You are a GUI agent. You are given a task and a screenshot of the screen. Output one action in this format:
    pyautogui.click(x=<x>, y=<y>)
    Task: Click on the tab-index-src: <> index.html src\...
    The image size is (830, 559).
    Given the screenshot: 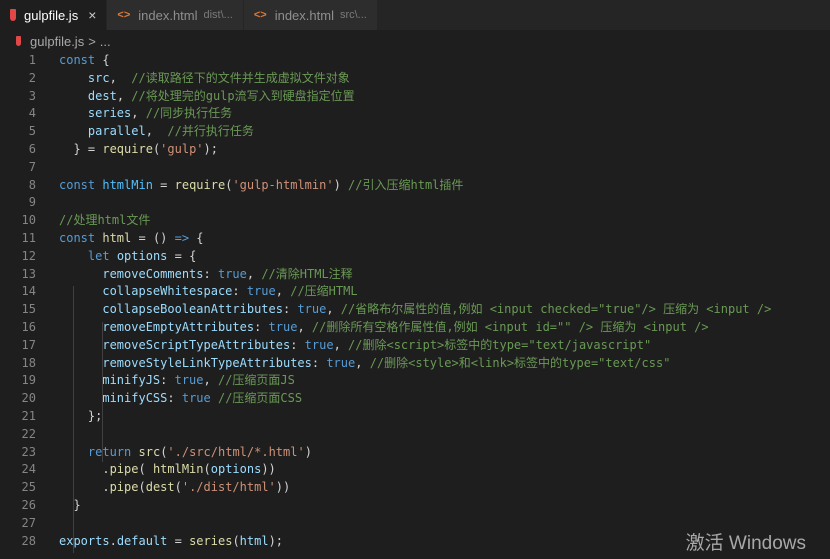 What is the action you would take?
    pyautogui.click(x=310, y=15)
    